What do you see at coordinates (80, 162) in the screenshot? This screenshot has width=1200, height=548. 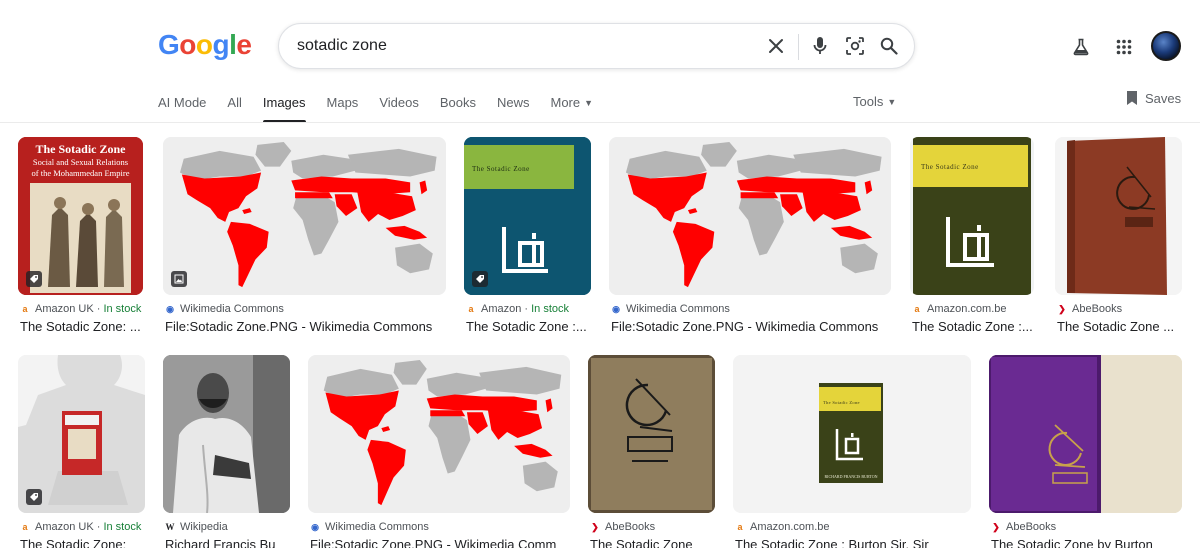 I see `book-subtitle-text: Social and Sexual Relations` at bounding box center [80, 162].